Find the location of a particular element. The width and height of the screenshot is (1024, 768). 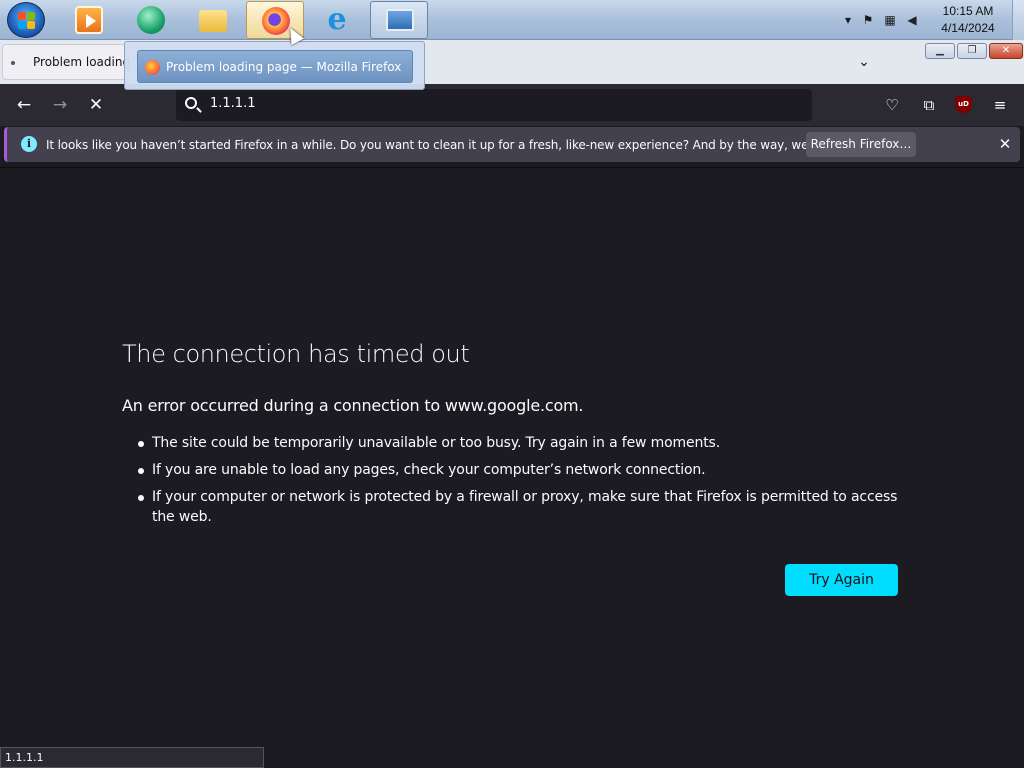

url-input: 1.1.1.1 is located at coordinates (232, 103).